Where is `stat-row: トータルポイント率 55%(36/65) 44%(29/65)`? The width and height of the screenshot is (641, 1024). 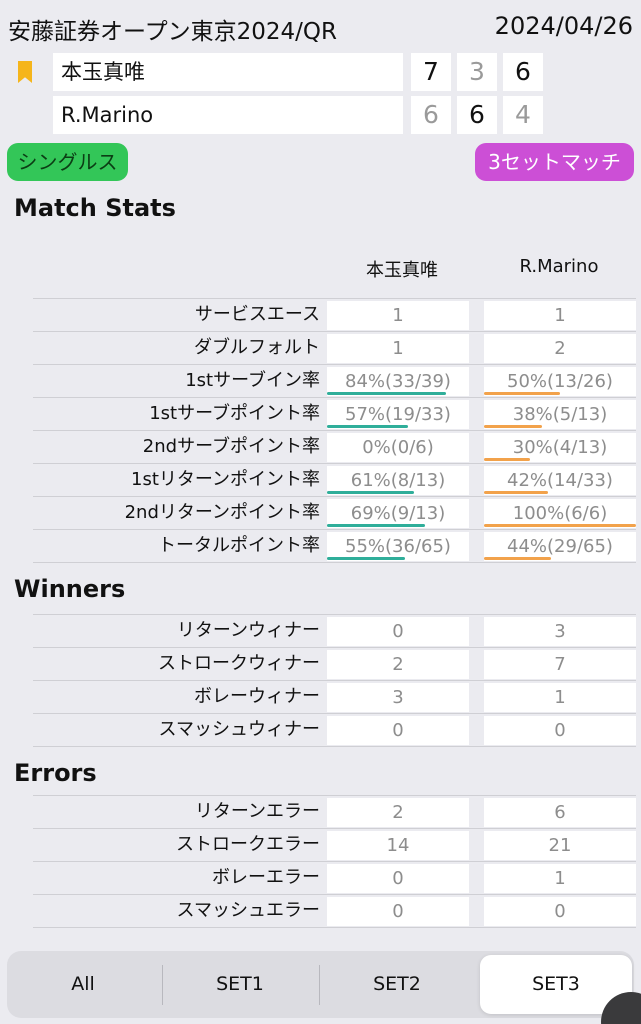
stat-row: トータルポイント率 55%(36/65) 44%(29/65) is located at coordinates (334, 546).